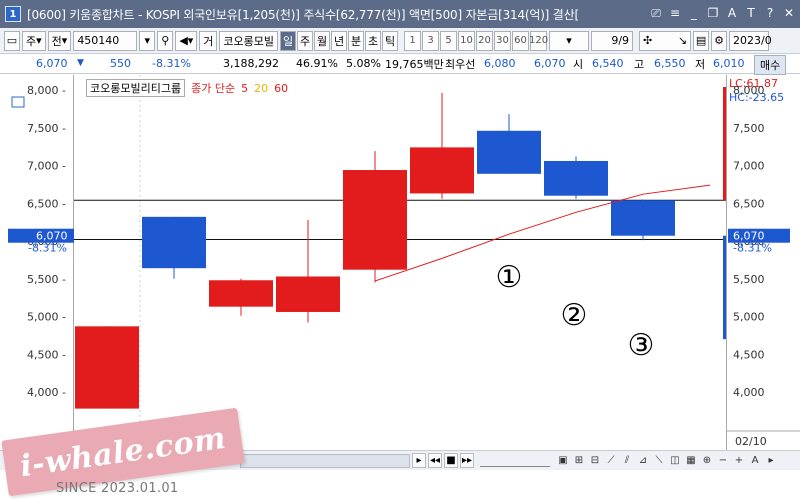  Describe the element at coordinates (356, 40) in the screenshot. I see `tab-period: 분` at that location.